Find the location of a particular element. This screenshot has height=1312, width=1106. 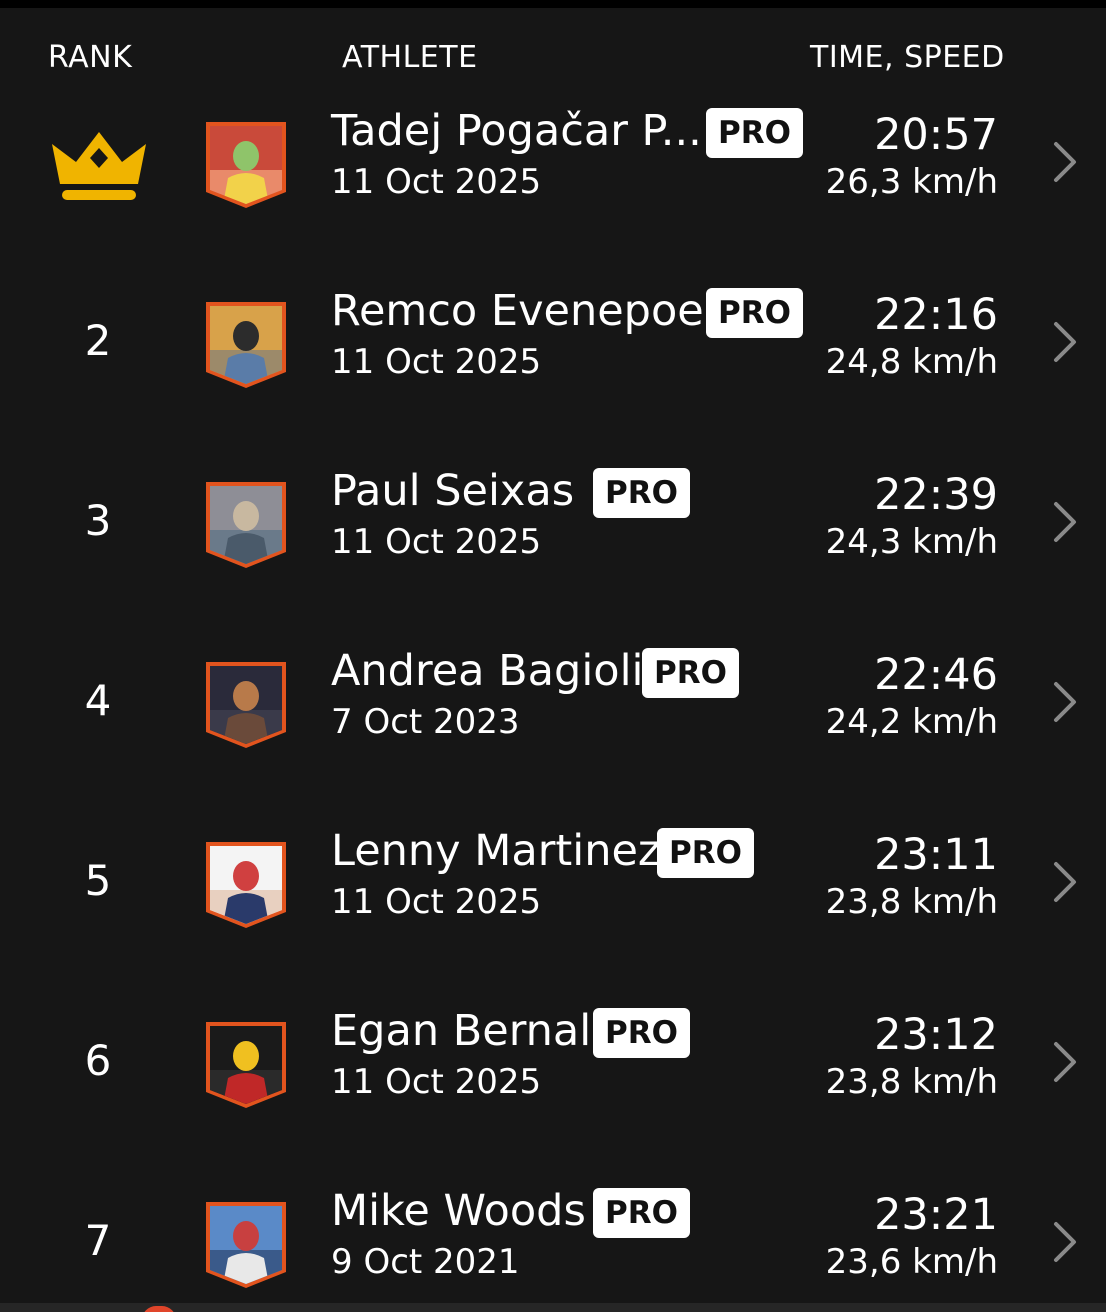

status-bar is located at coordinates (553, 4).